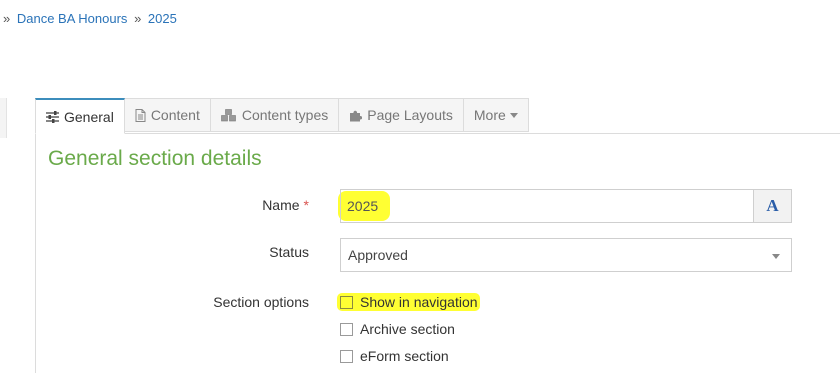 The image size is (840, 373). I want to click on tab-content: Content, so click(167, 115).